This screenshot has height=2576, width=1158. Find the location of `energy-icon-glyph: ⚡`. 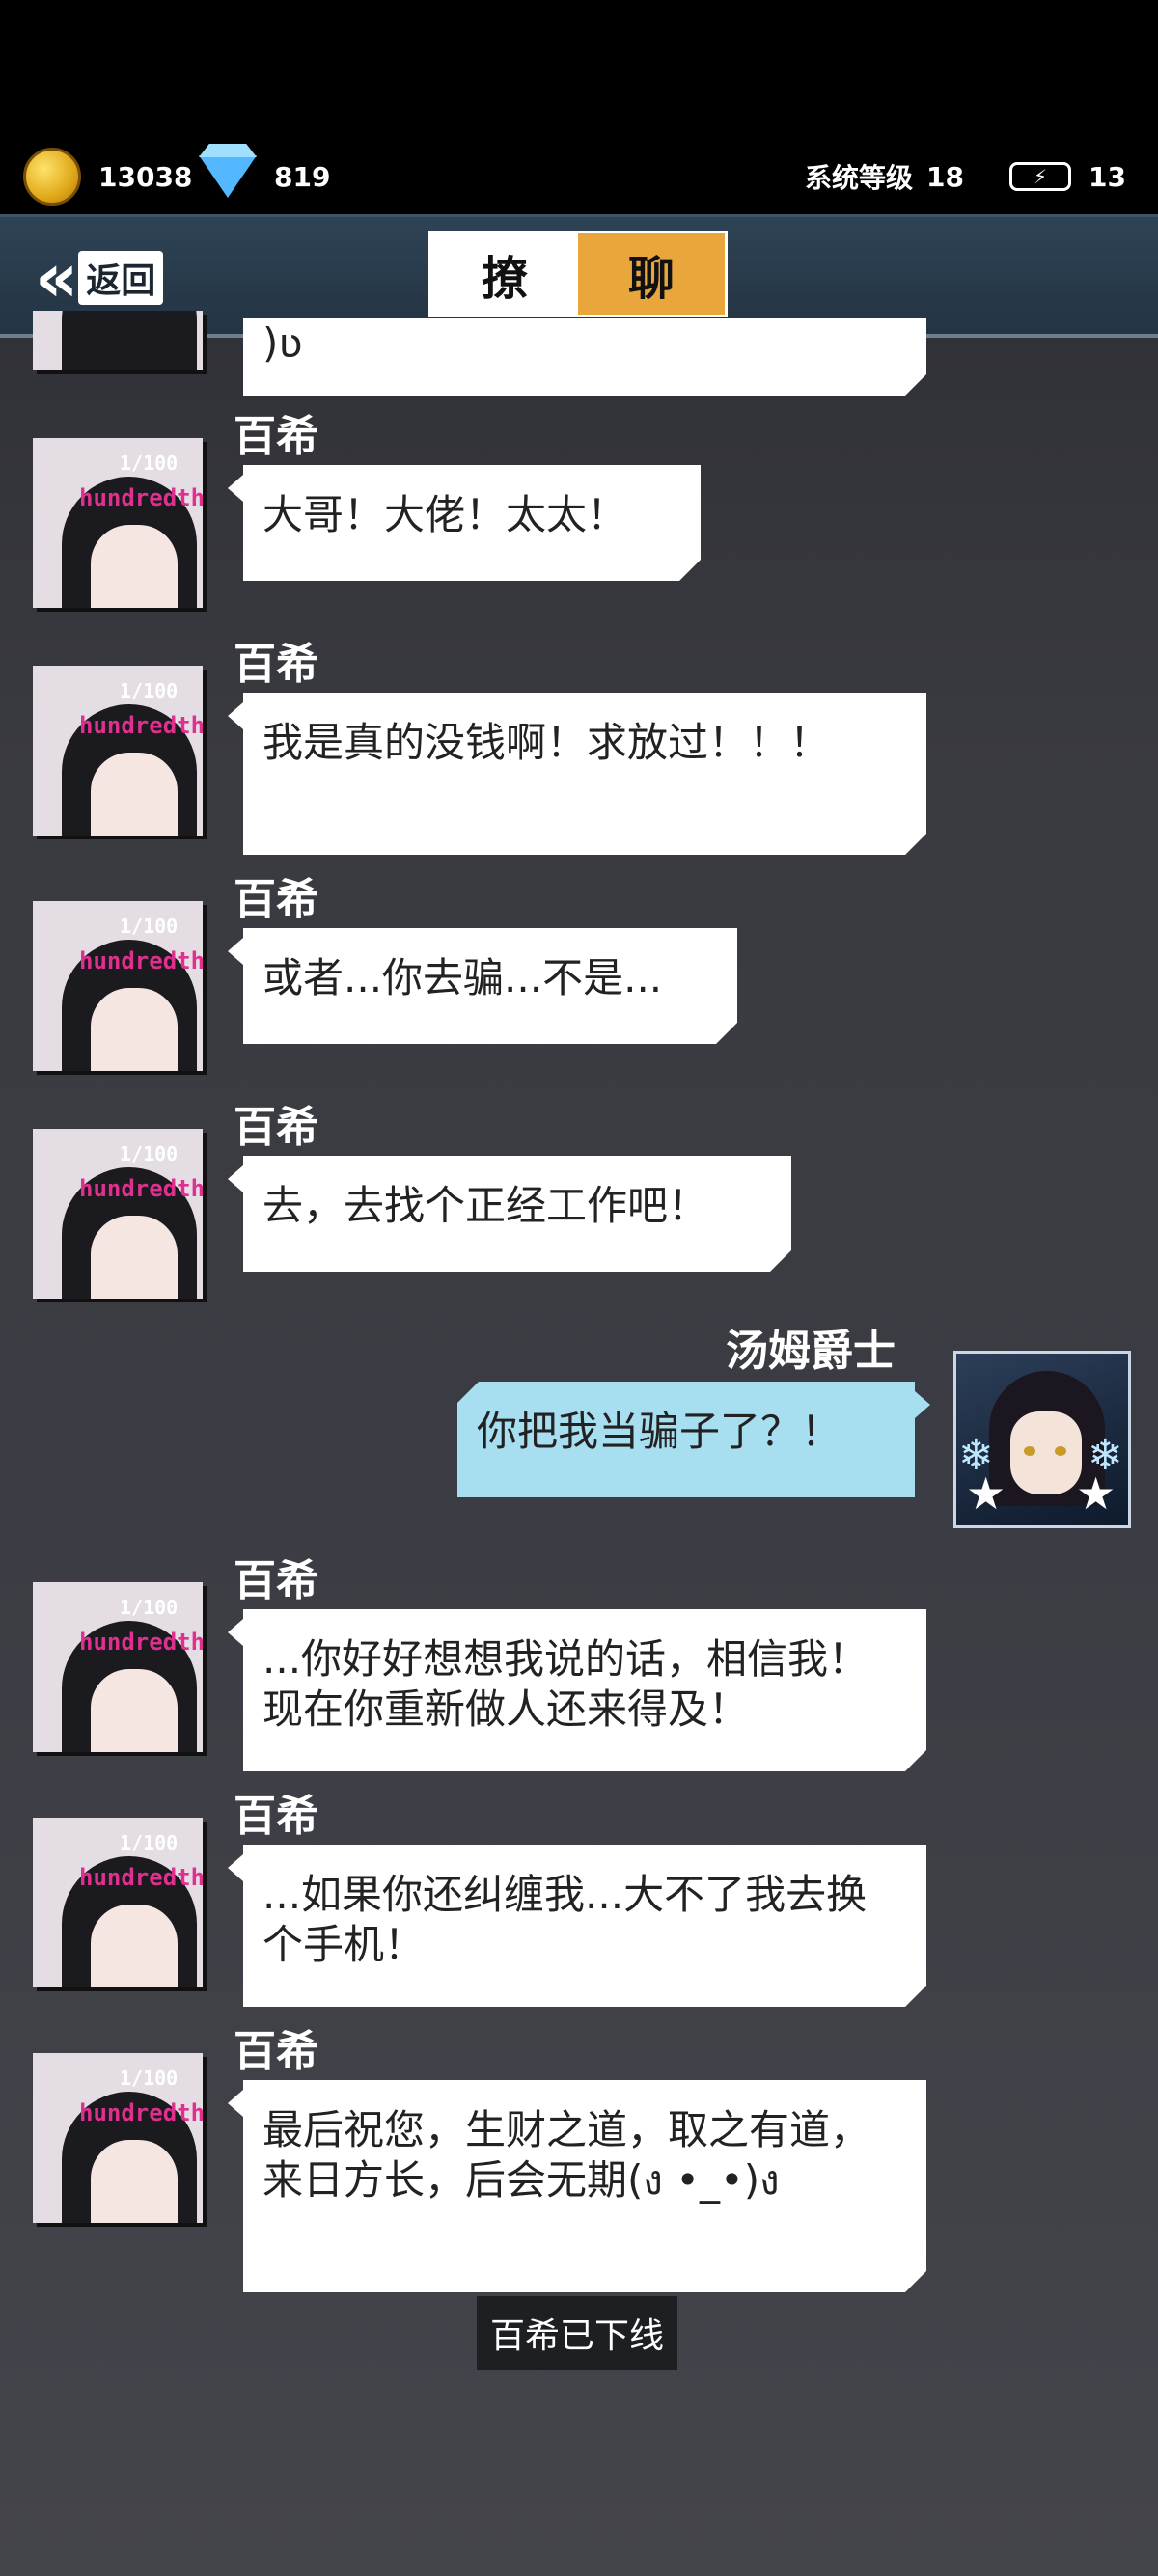

energy-icon-glyph: ⚡ is located at coordinates (1040, 176).